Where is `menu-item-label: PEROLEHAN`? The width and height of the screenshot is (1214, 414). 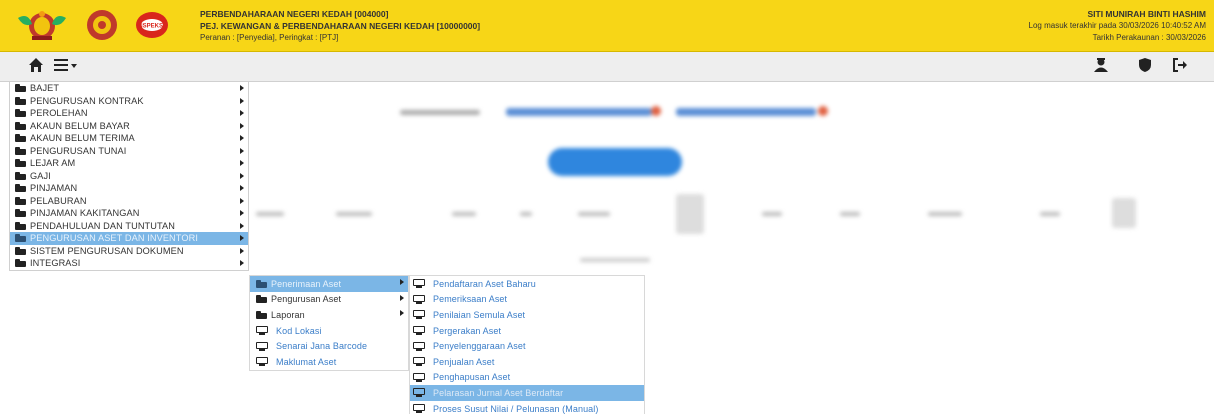
menu-item-label: PEROLEHAN is located at coordinates (59, 113).